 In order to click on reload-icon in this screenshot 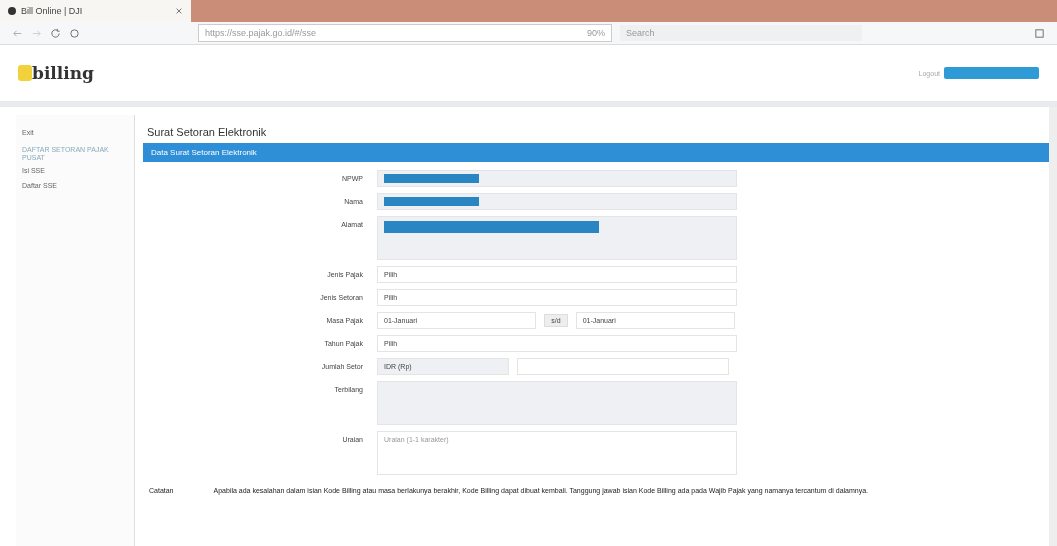, I will do `click(55, 33)`.